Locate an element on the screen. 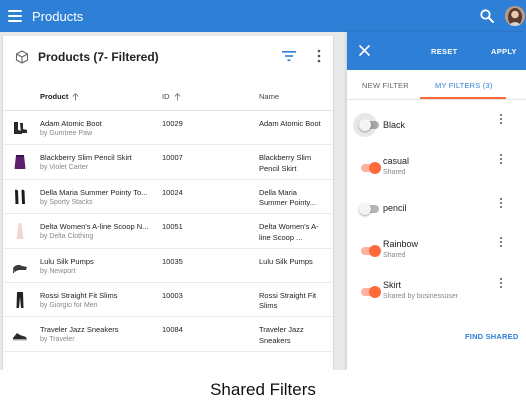  active-tab-indicator is located at coordinates (463, 98).